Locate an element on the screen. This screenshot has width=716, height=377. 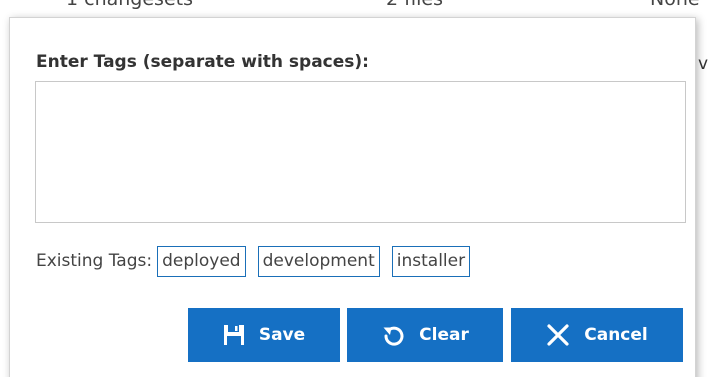
changesets-count: 1 changesets is located at coordinates (129, 5).